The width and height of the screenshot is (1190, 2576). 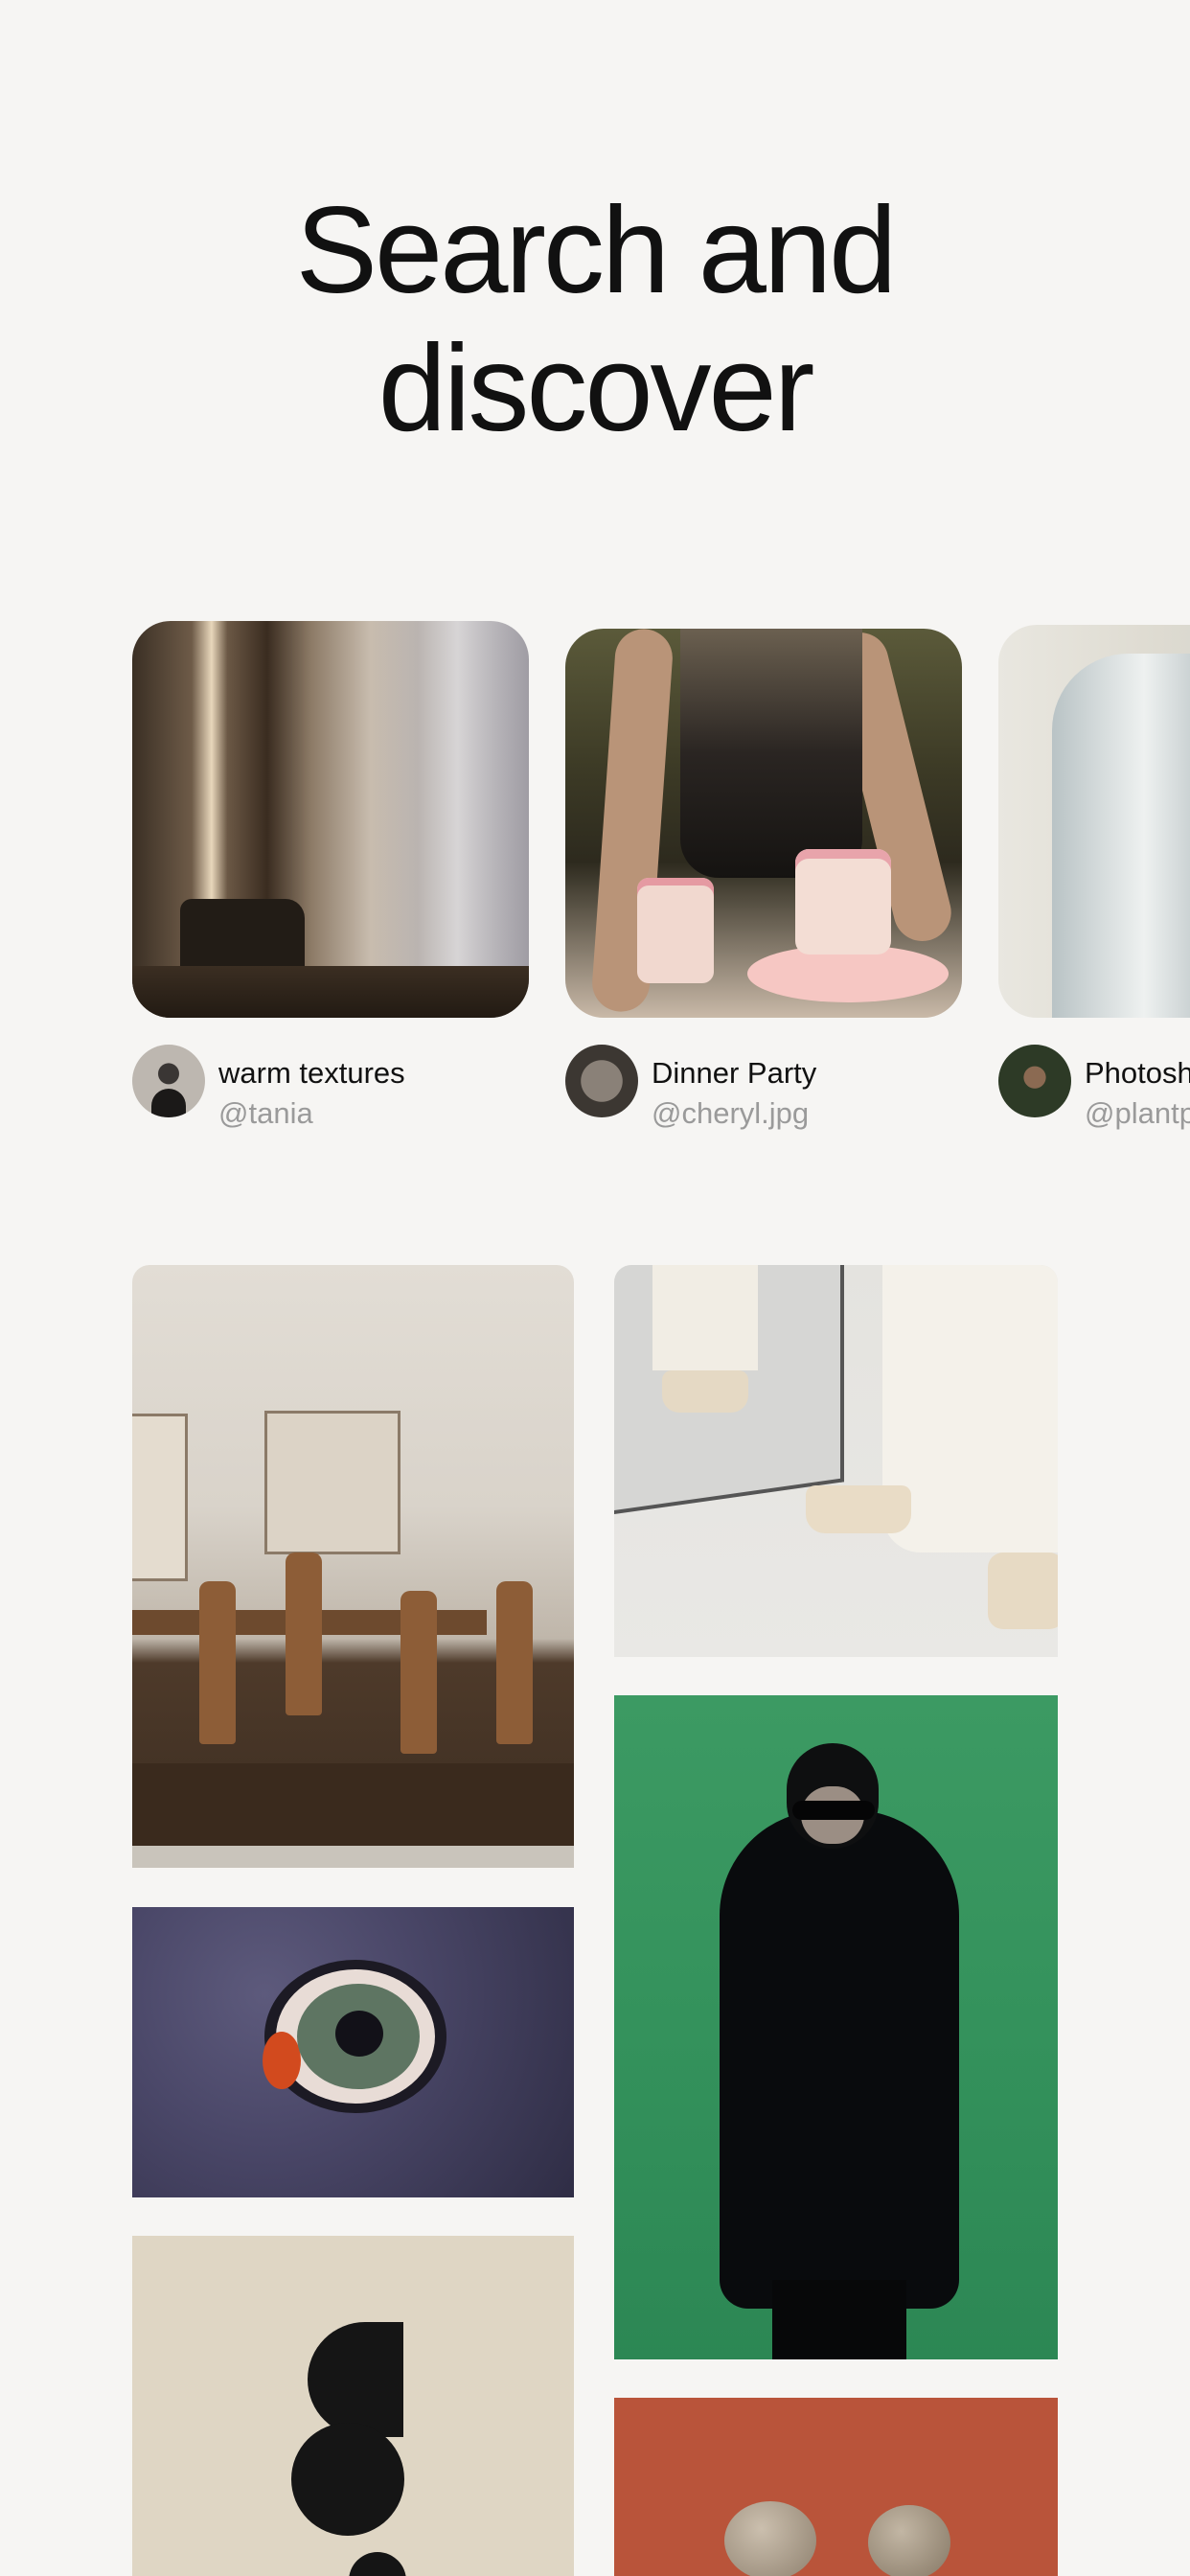 What do you see at coordinates (1137, 1073) in the screenshot?
I see `collection-title: Photosh` at bounding box center [1137, 1073].